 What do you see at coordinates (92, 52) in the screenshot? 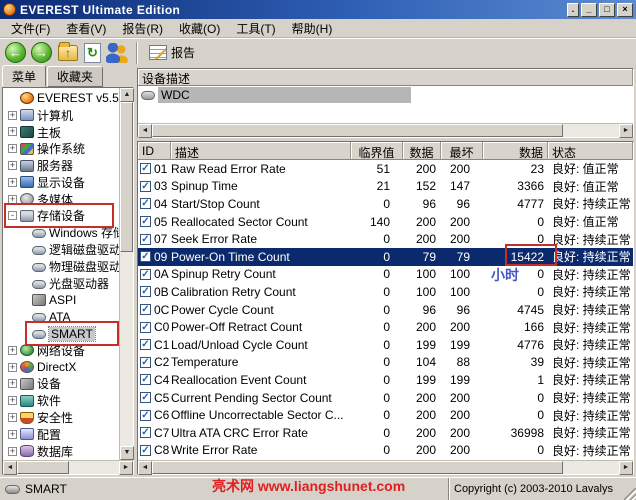
I see `refresh-icon: ↻` at bounding box center [92, 52].